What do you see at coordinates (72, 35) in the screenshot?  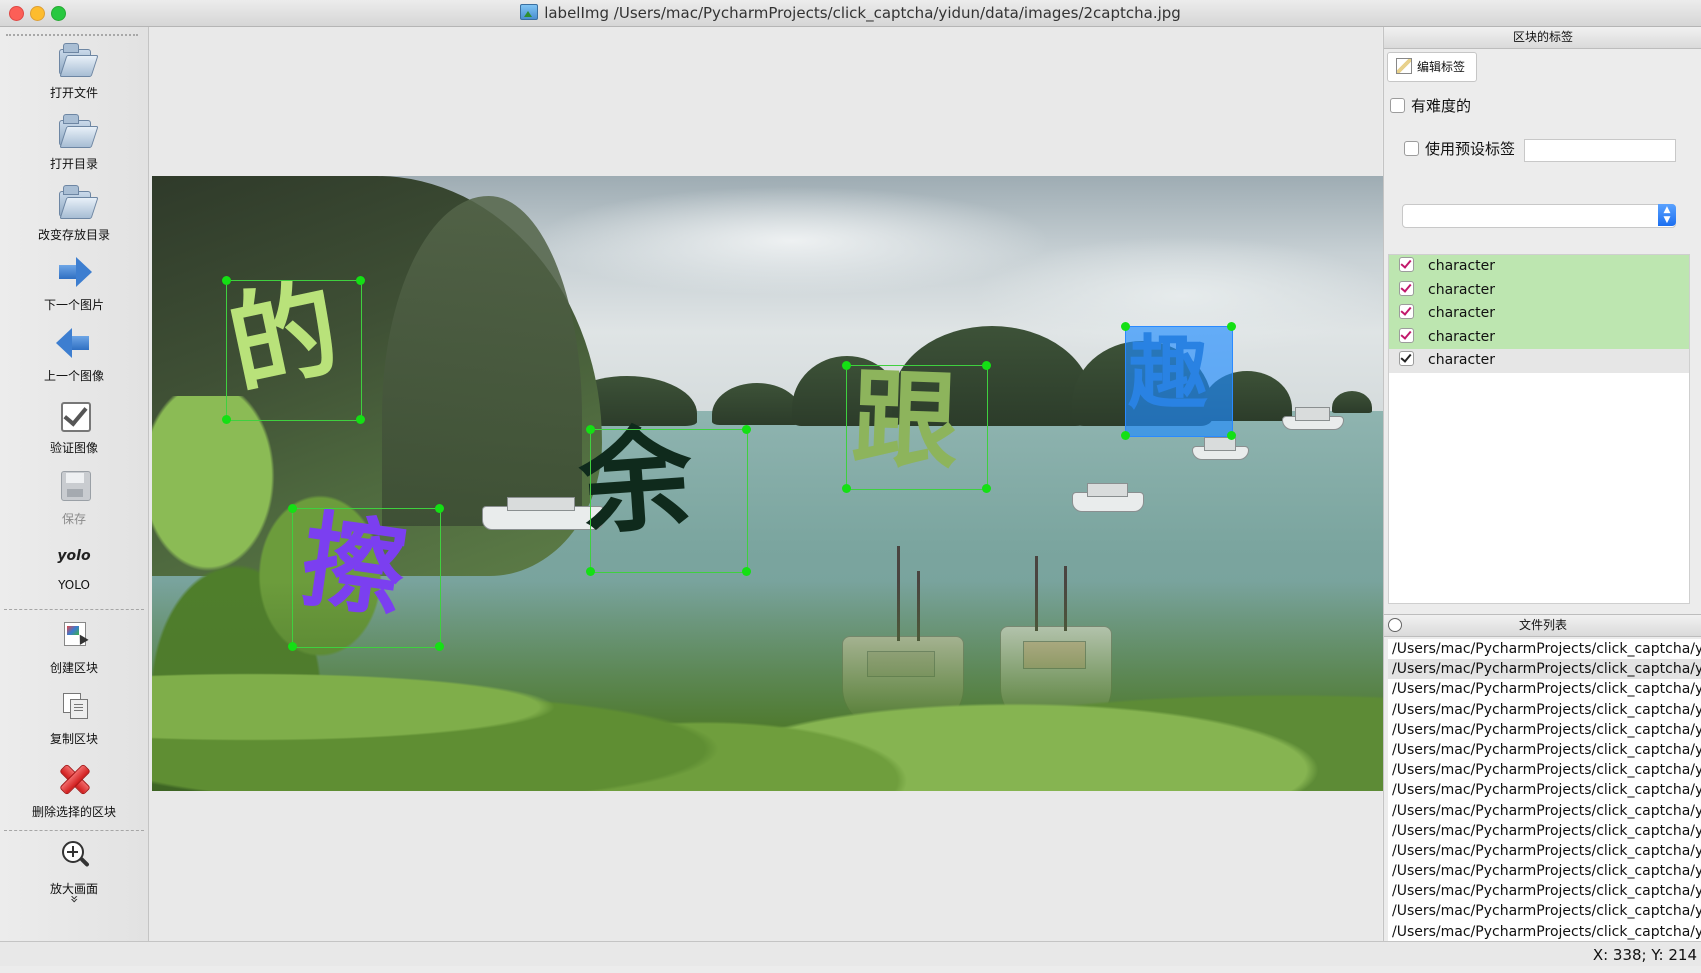 I see `toolbar-grip` at bounding box center [72, 35].